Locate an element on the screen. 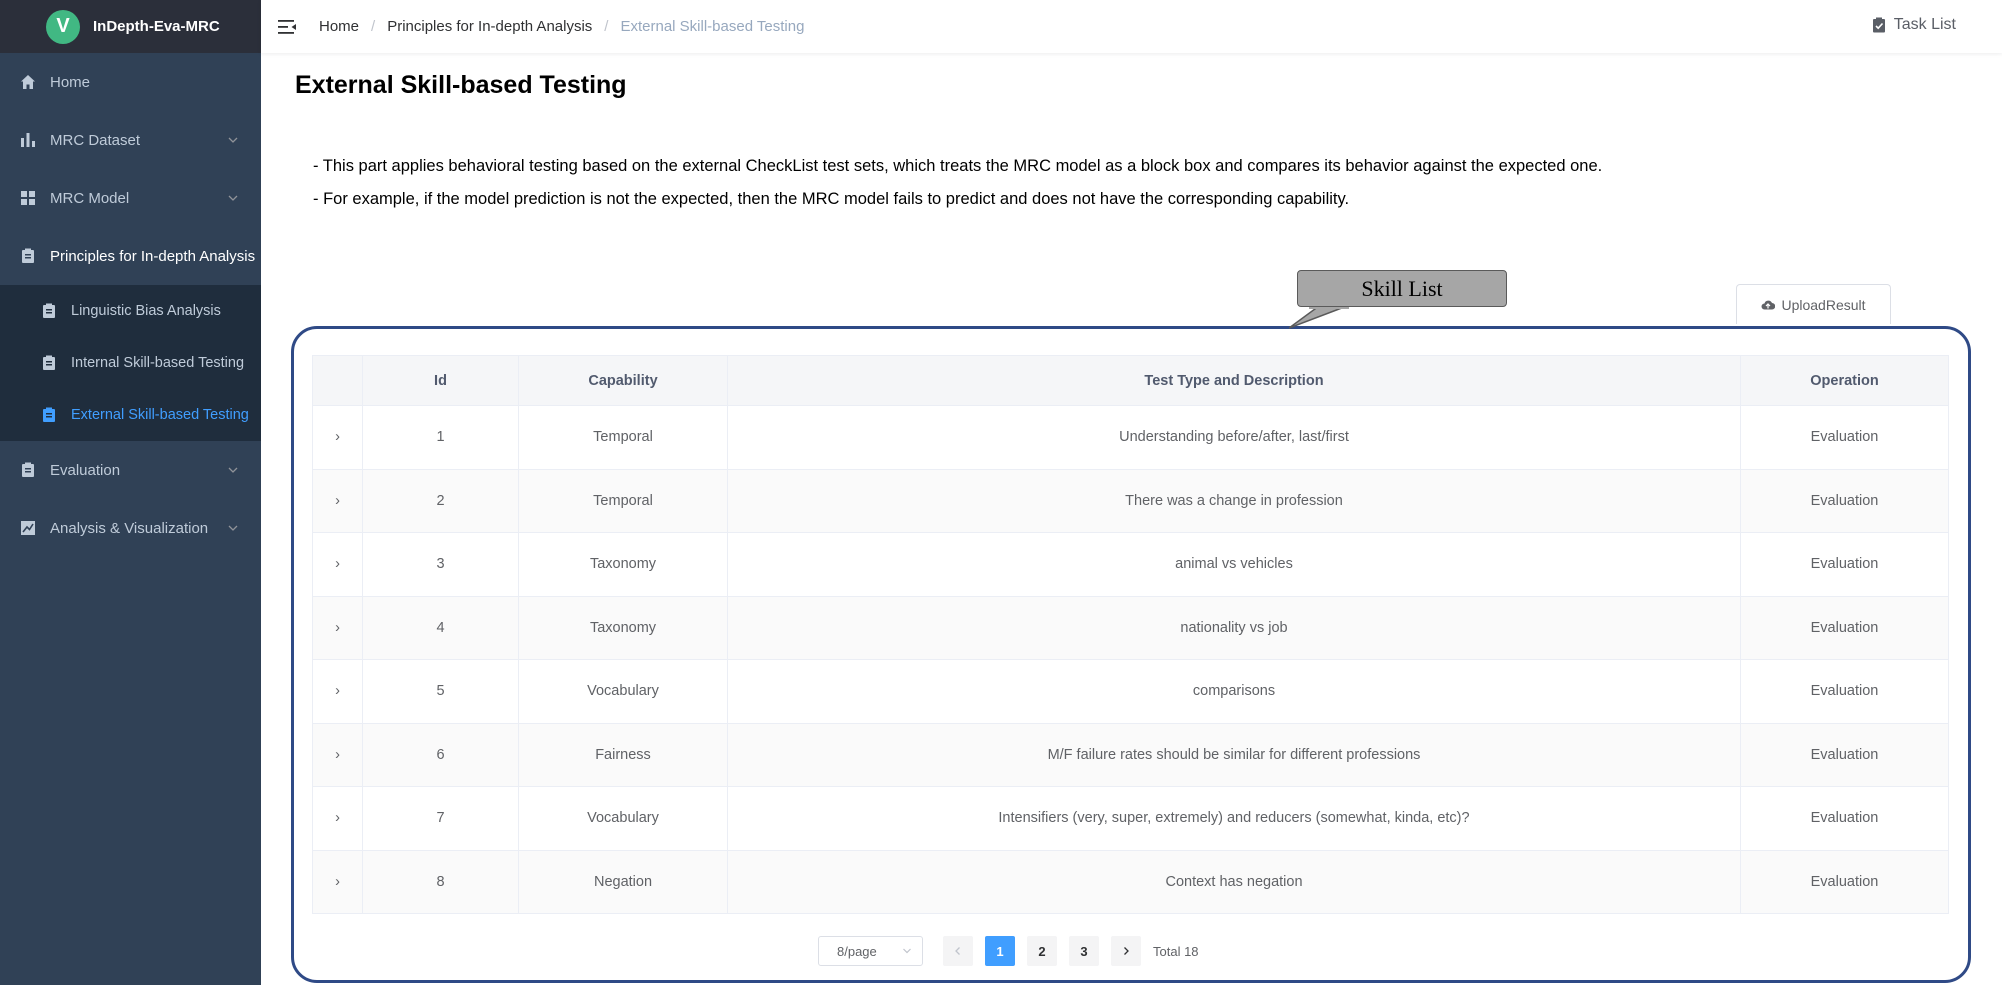 Image resolution: width=2002 pixels, height=985 pixels. prev-page-button is located at coordinates (958, 951).